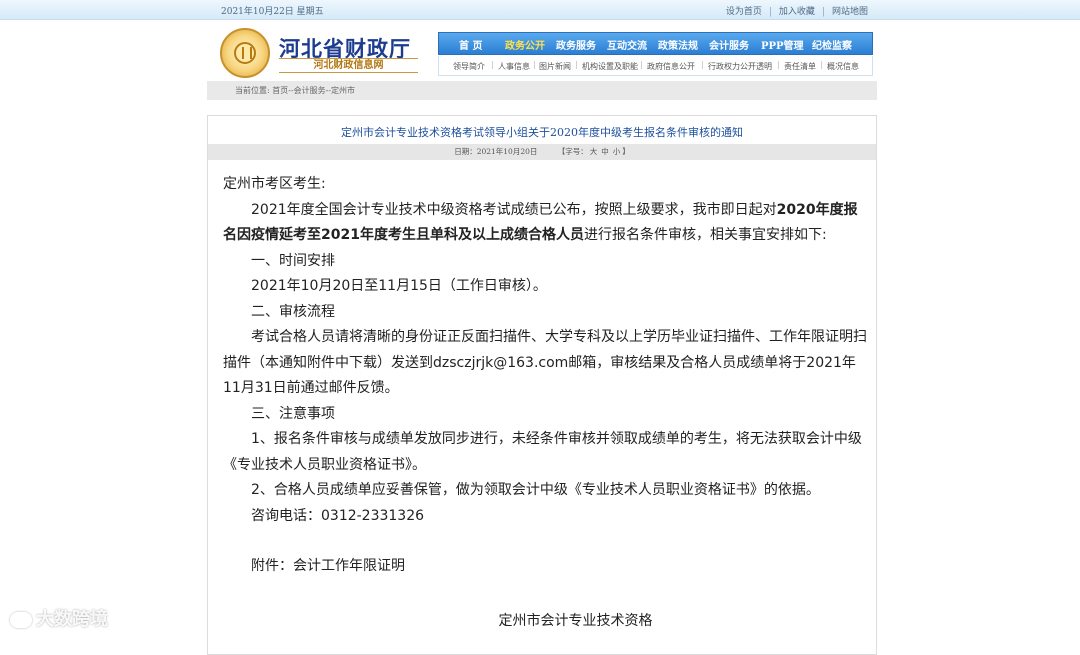 This screenshot has height=655, width=1080. What do you see at coordinates (542, 90) in the screenshot?
I see `breadcrumb: 当前位置: 首页--会计服务--定州市` at bounding box center [542, 90].